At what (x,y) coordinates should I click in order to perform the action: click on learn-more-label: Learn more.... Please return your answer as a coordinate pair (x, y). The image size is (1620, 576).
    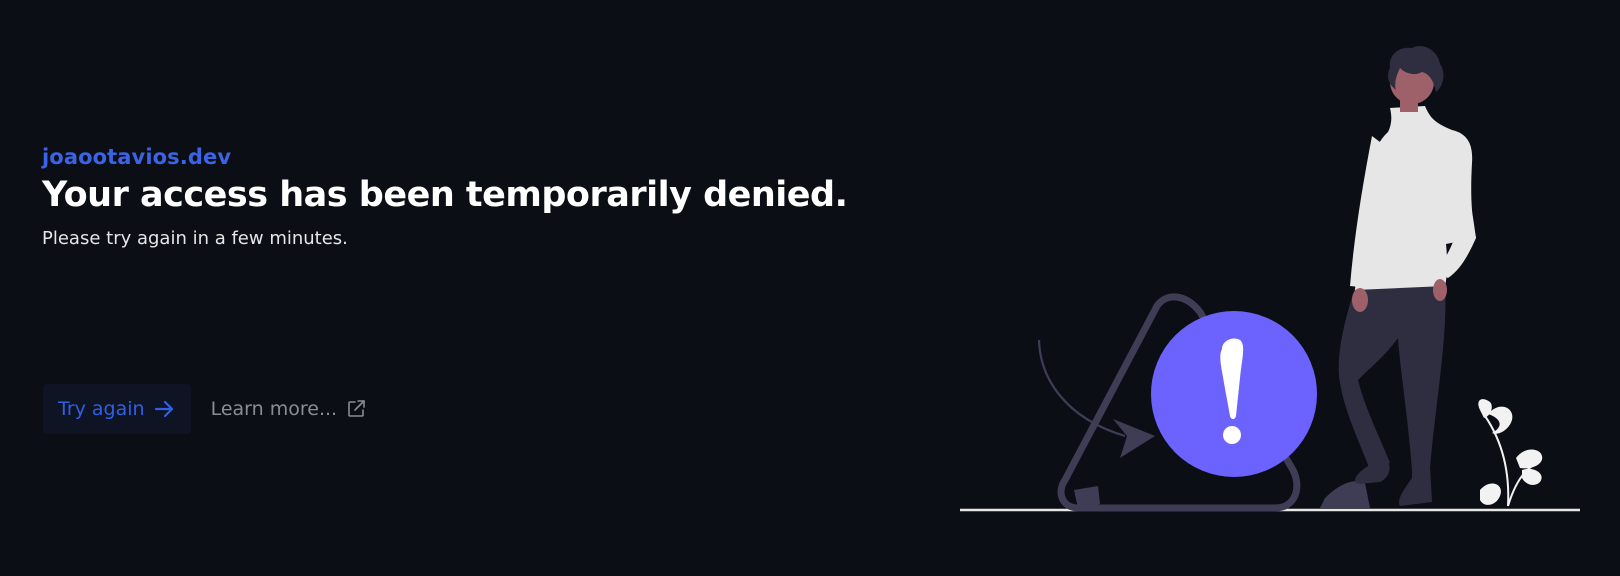
    Looking at the image, I should click on (274, 409).